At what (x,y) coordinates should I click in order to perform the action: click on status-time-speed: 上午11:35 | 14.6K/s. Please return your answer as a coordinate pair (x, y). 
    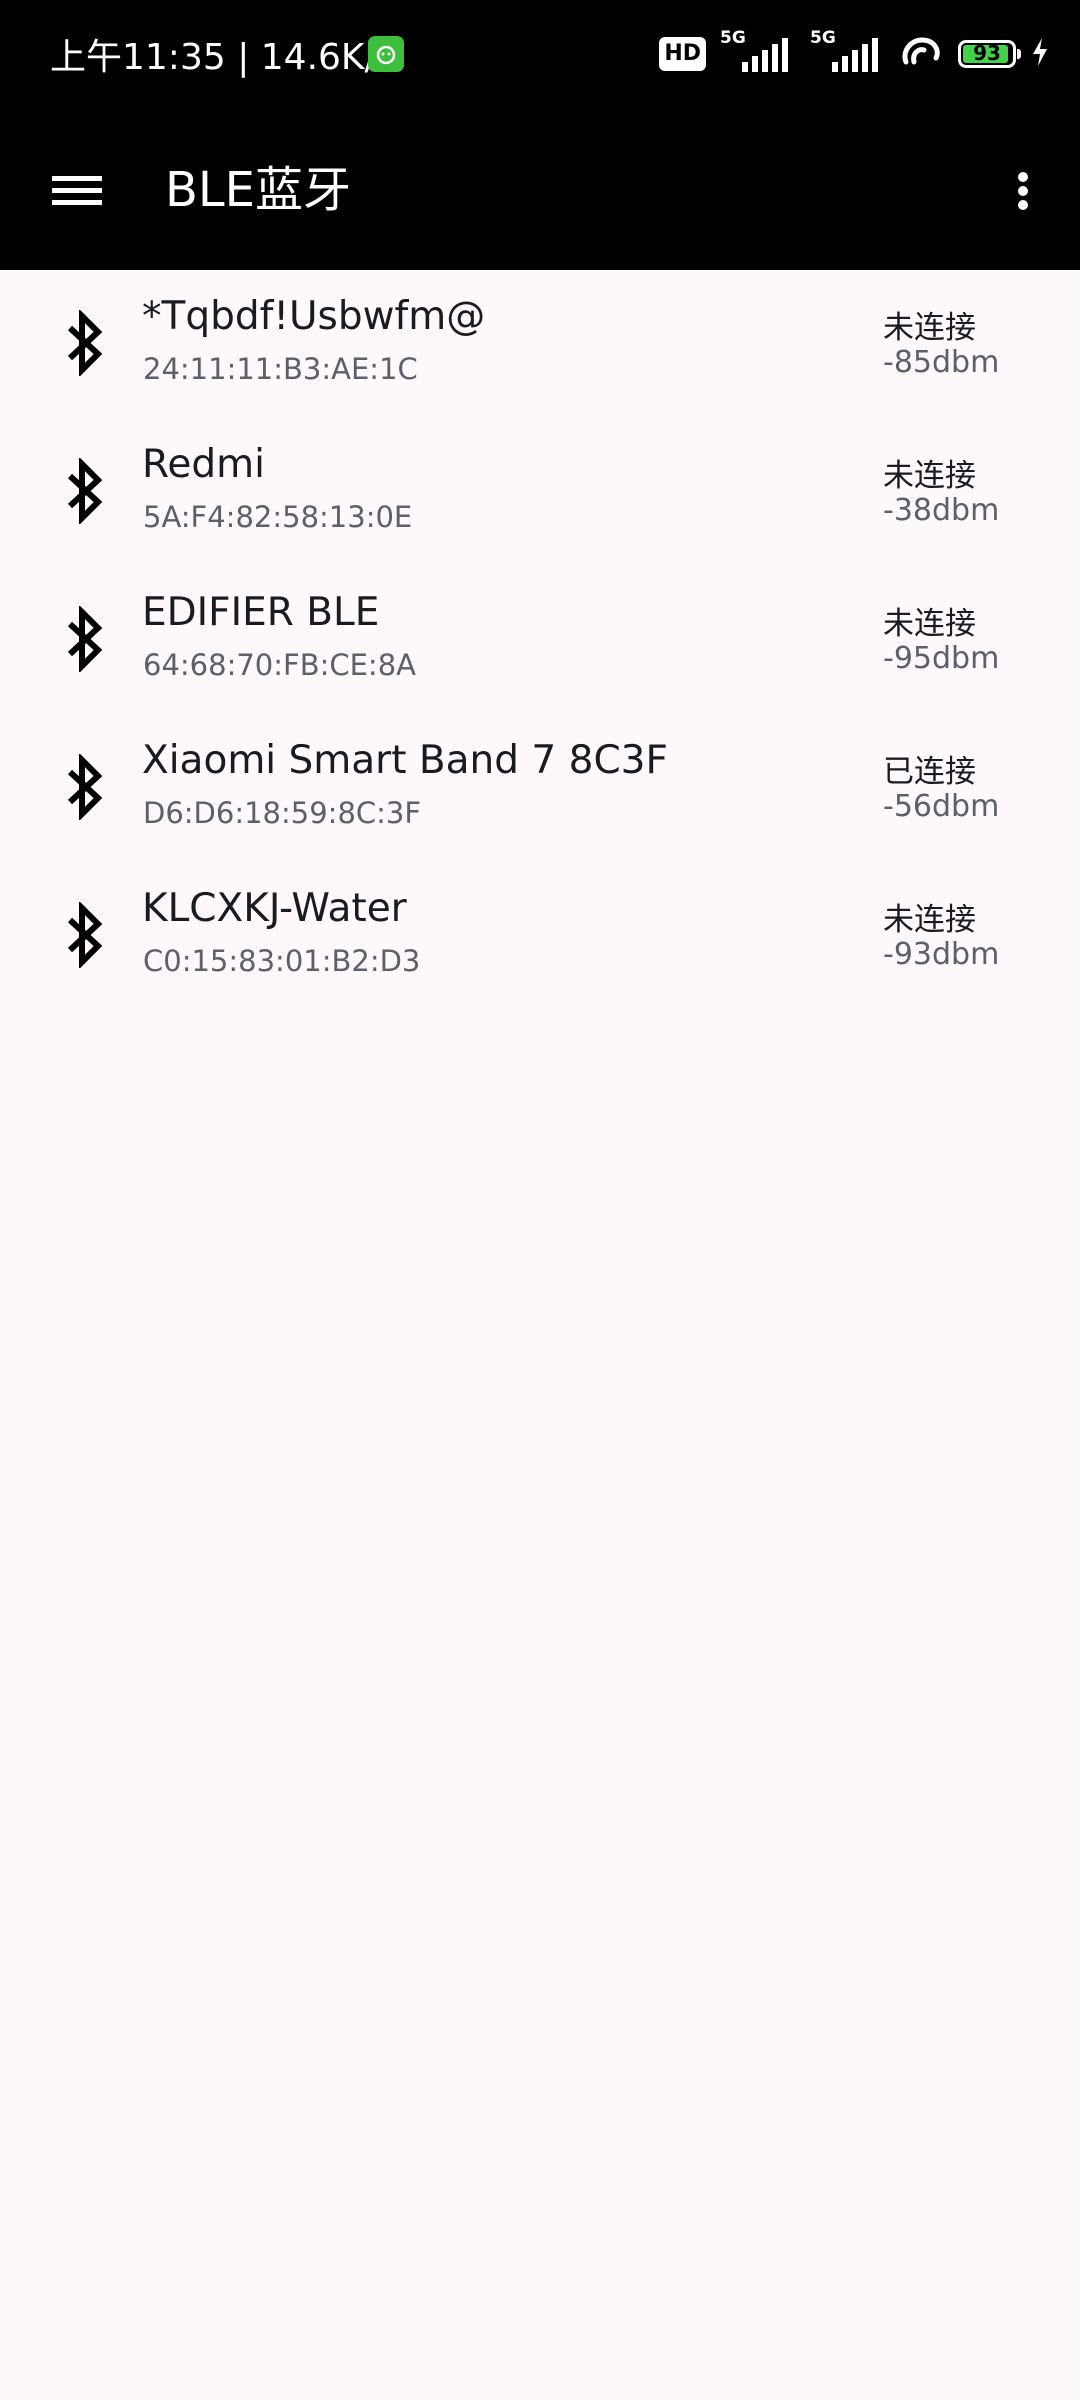
    Looking at the image, I should click on (223, 57).